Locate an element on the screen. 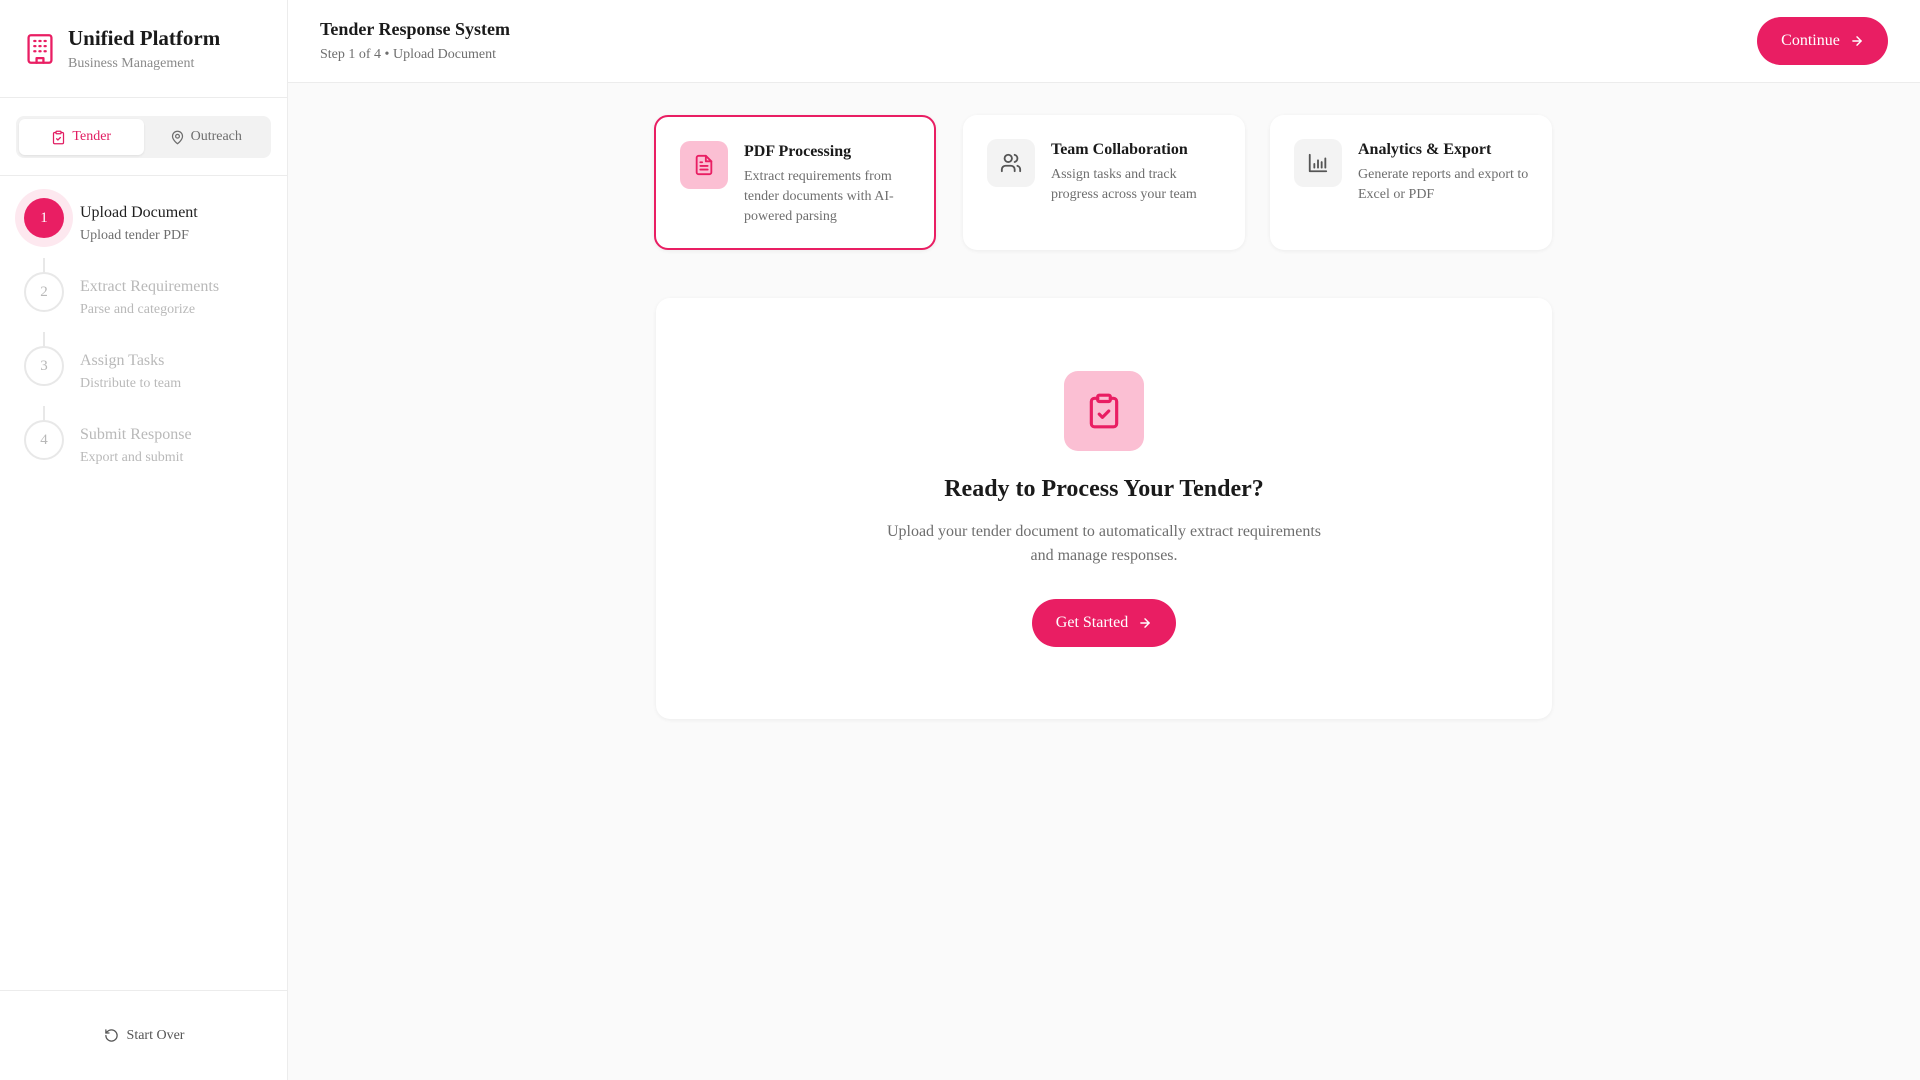  module-switch-container: Tender Outreach is located at coordinates (143, 137).